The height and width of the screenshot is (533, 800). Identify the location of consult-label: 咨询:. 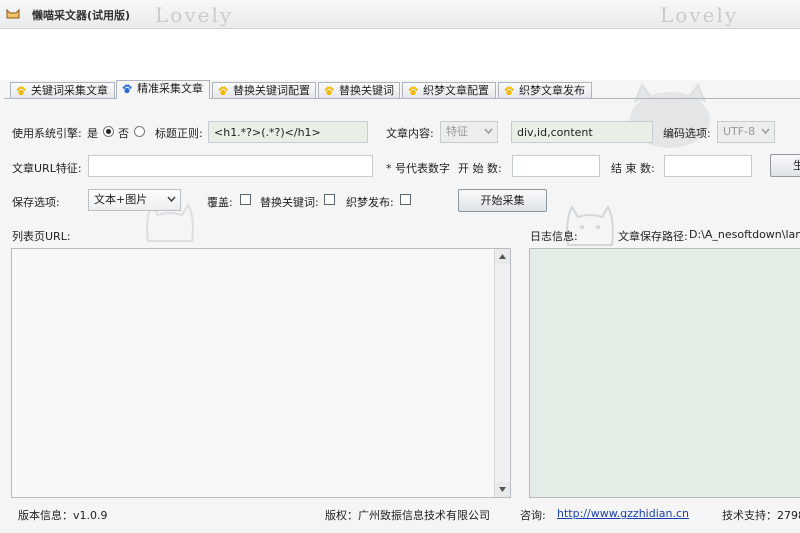
(533, 515).